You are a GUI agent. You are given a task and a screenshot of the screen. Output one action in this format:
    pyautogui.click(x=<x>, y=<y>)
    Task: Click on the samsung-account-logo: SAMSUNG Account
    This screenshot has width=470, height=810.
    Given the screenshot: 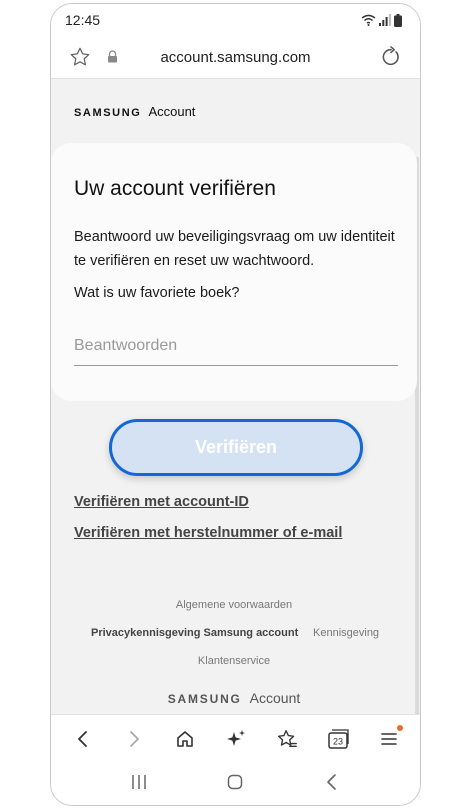 What is the action you would take?
    pyautogui.click(x=134, y=111)
    